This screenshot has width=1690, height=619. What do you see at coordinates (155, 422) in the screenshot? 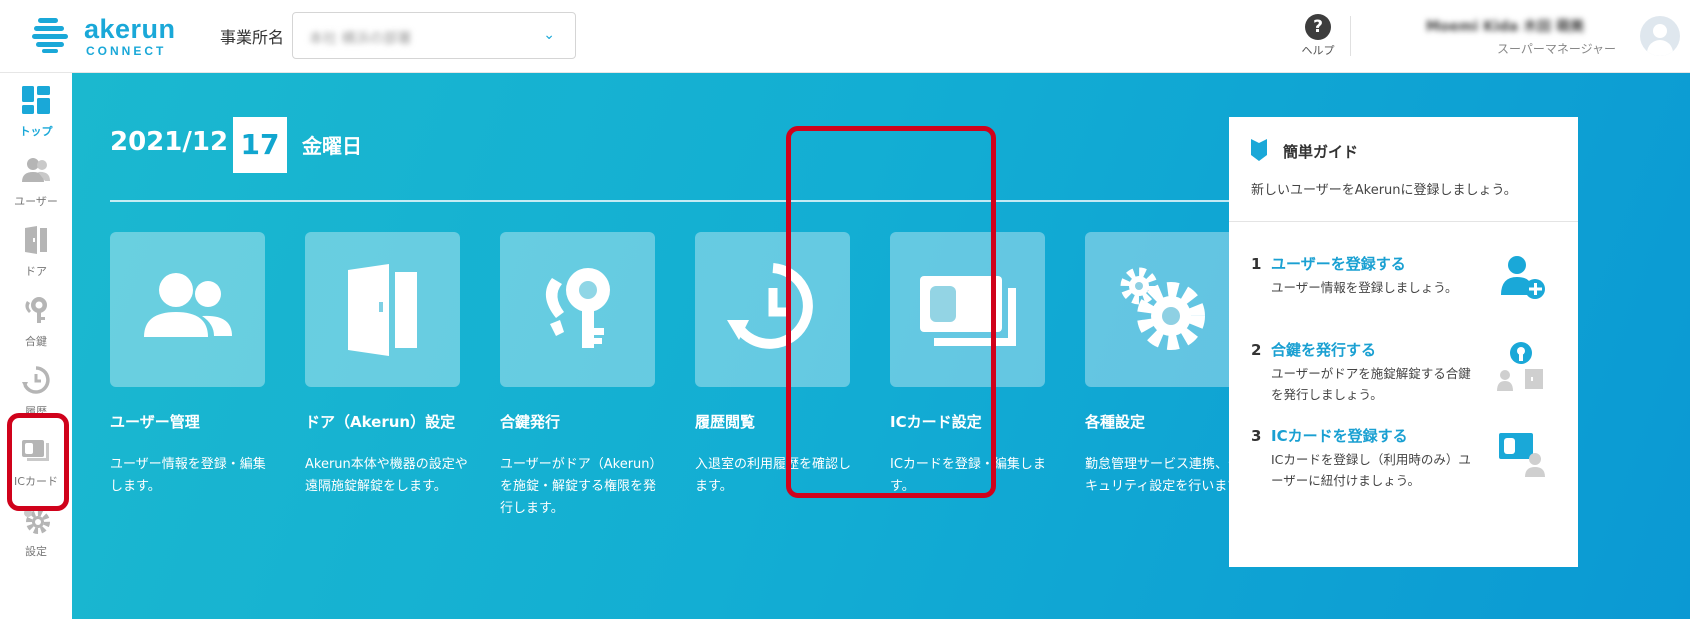
I see `card-title: ユーザー管理` at bounding box center [155, 422].